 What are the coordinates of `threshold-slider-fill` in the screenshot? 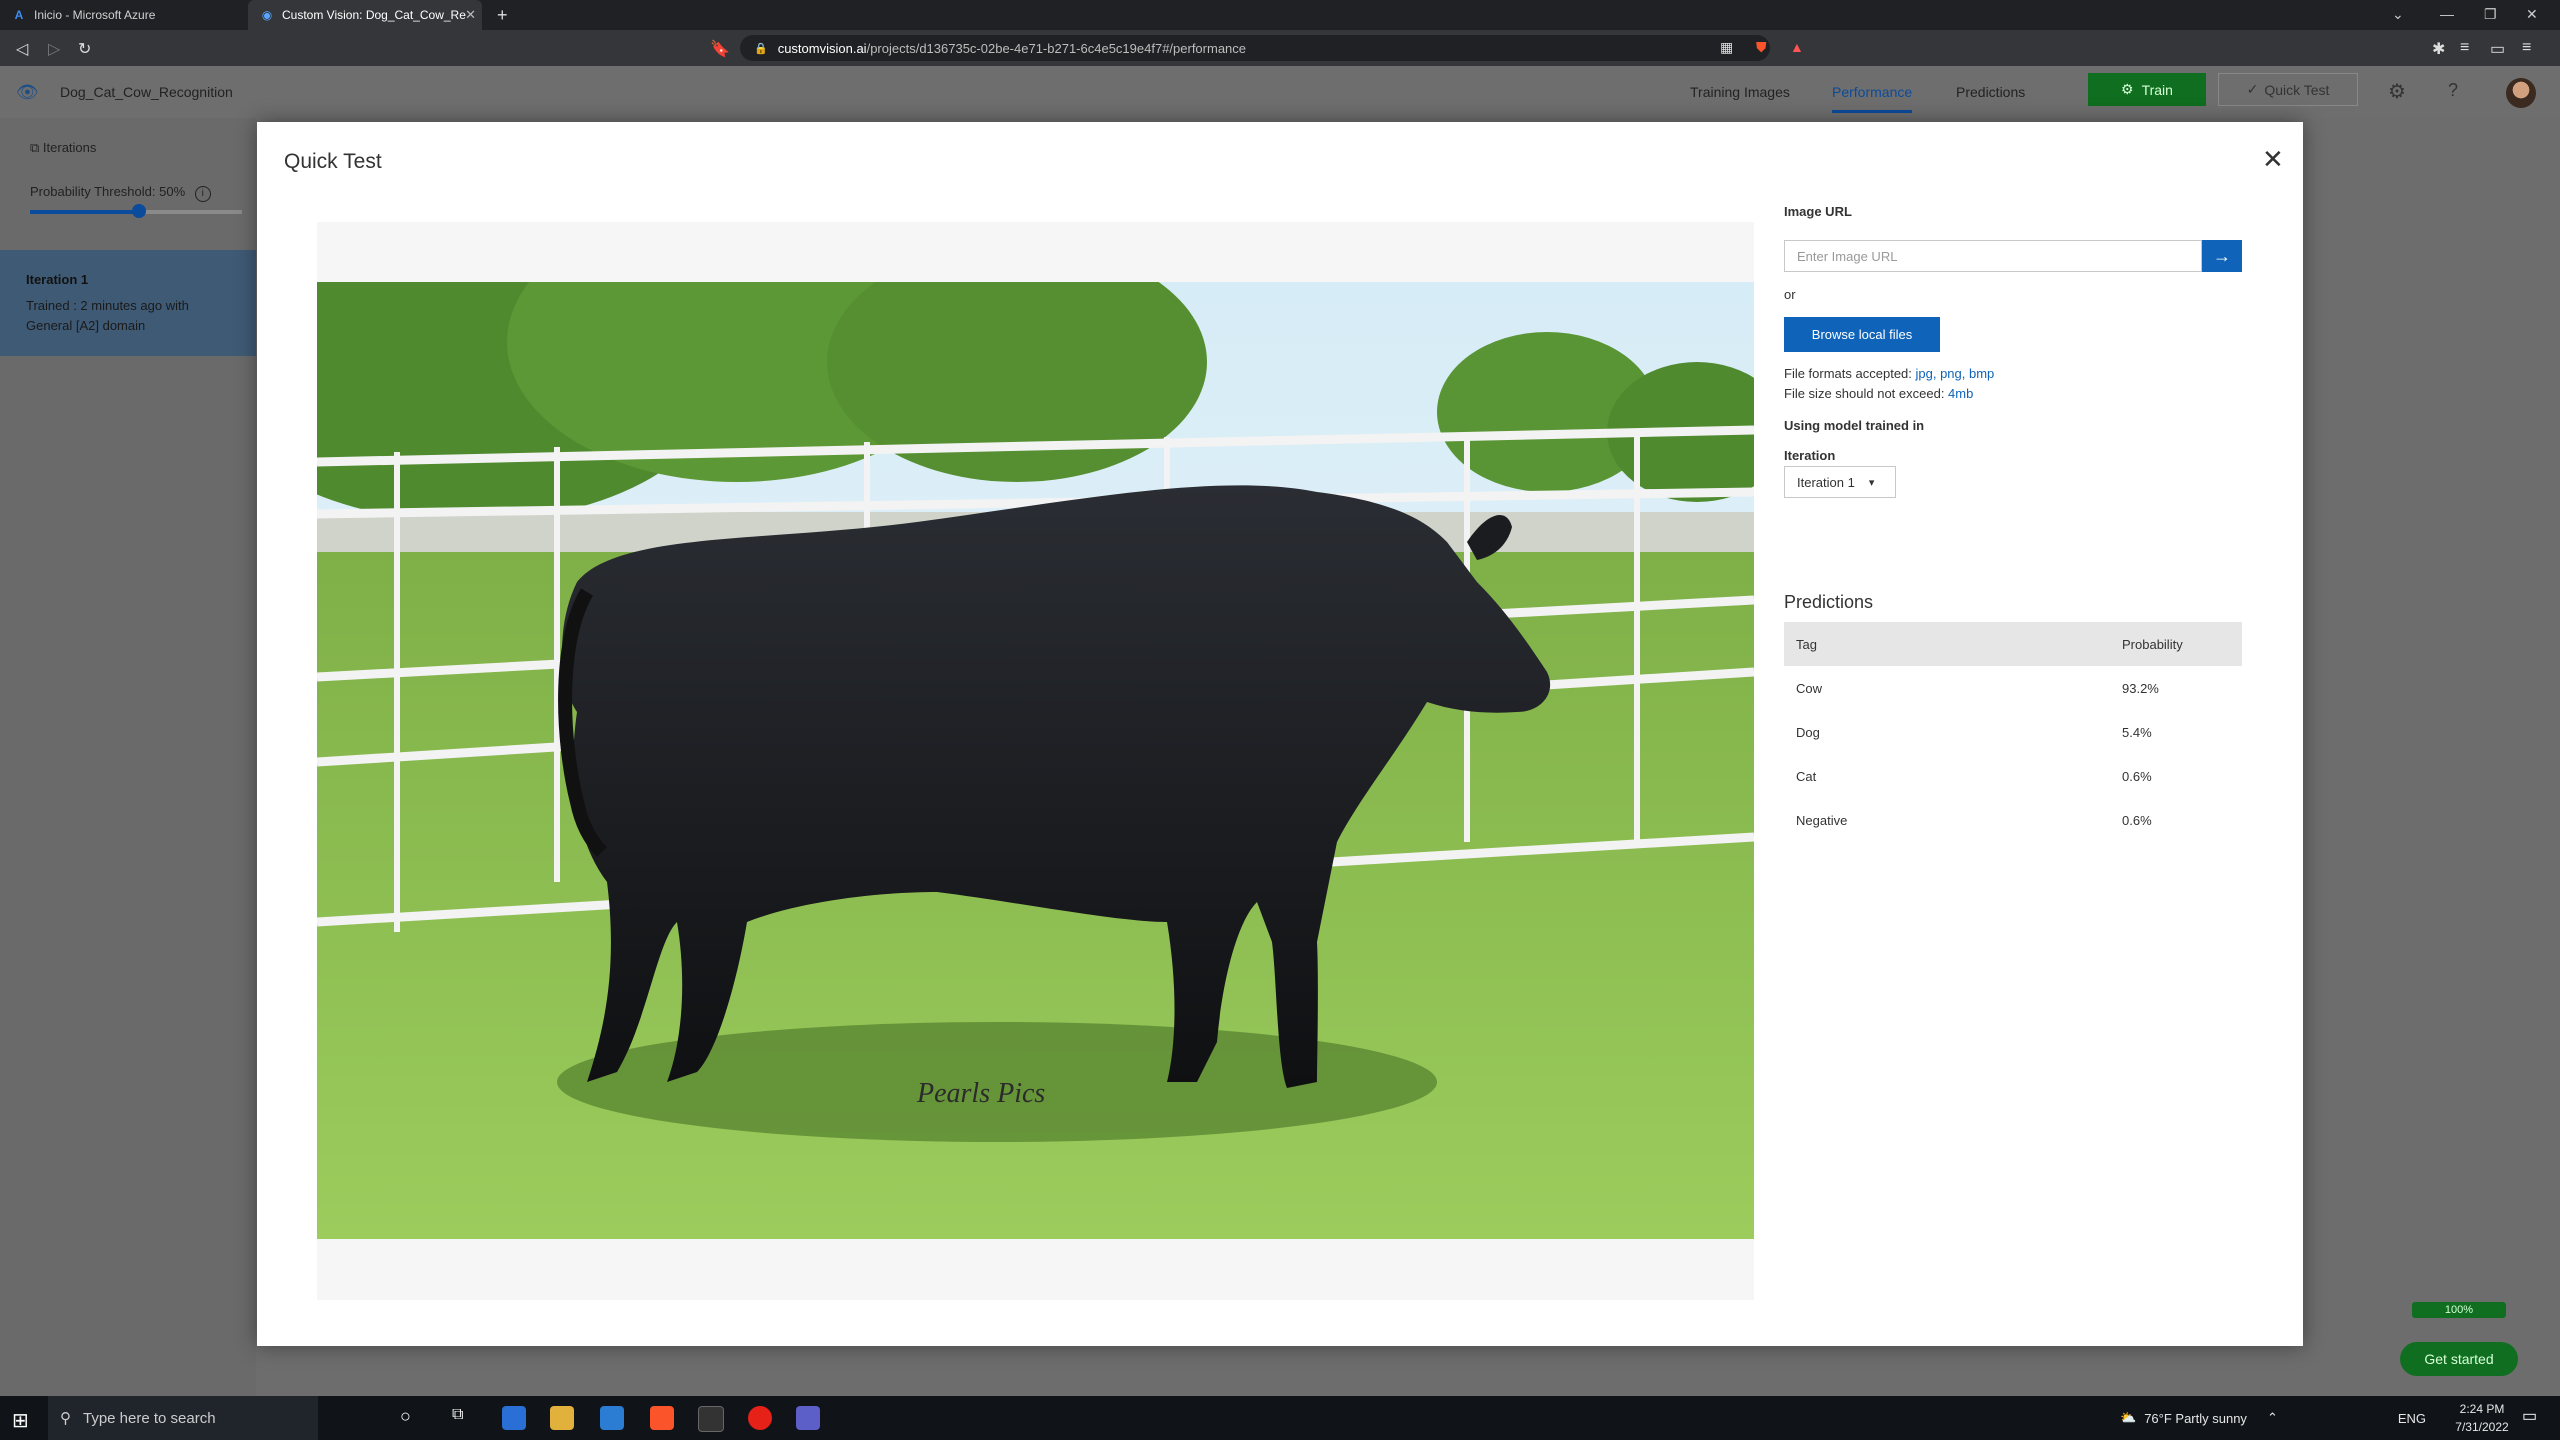 It's located at (84, 212).